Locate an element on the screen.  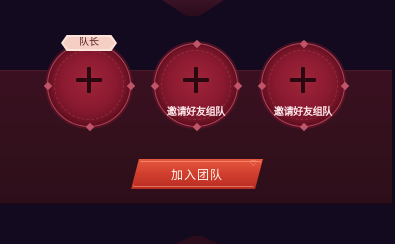
join-button-label: 加入团队 is located at coordinates (196, 175).